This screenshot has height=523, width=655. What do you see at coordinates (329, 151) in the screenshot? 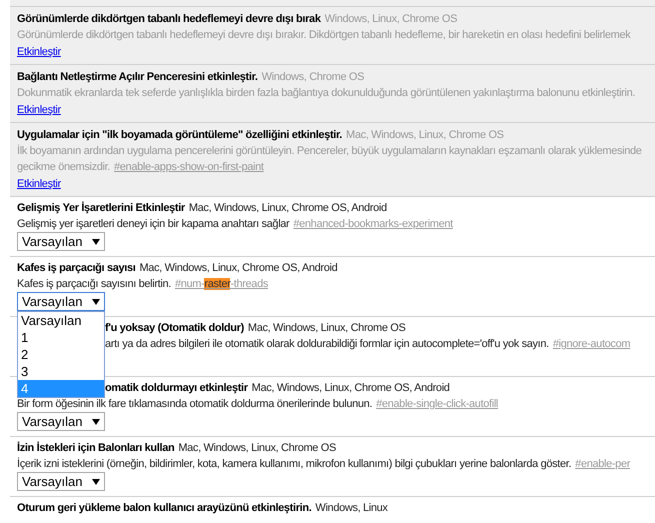
I see `description-text: İlk boyamanın ardından uygulama pencerelerini görüntüleyin. Pencereler, büyük uygulamaların kaynakları eşzamanlı olarak yüklemesinde` at bounding box center [329, 151].